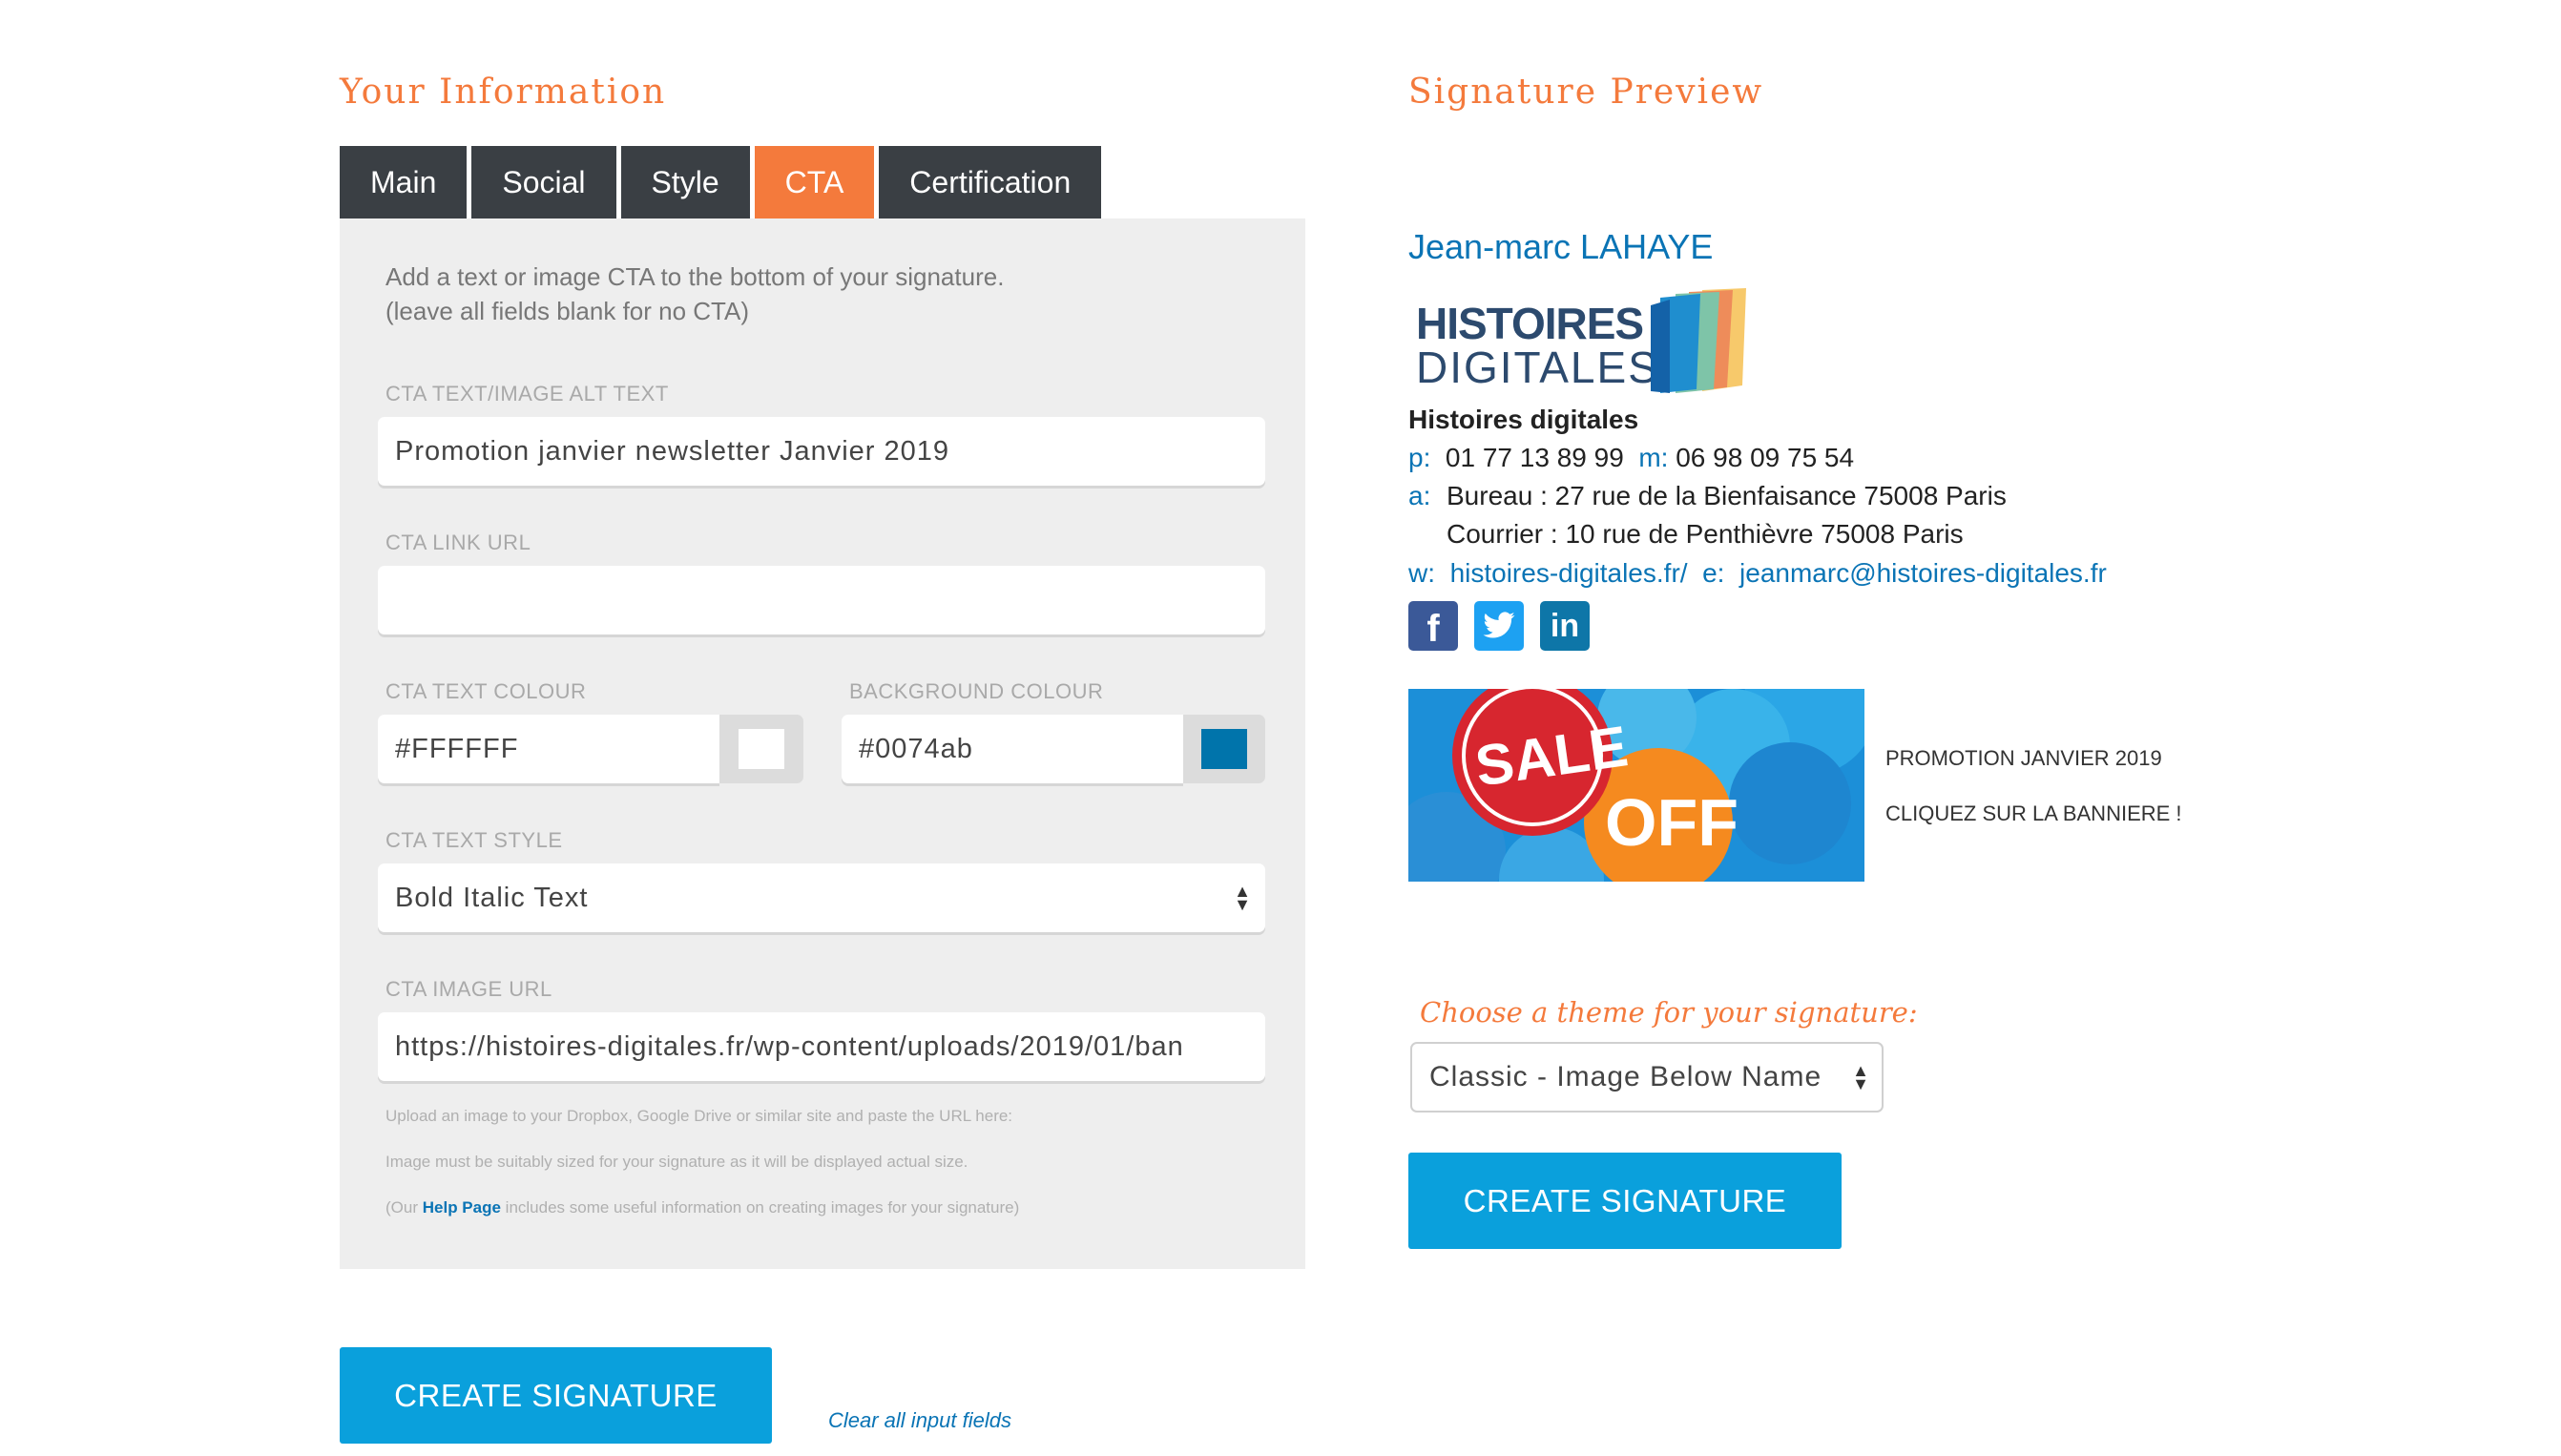 This screenshot has width=2561, height=1456. What do you see at coordinates (1523, 419) in the screenshot?
I see `company-name: Histoires digitales` at bounding box center [1523, 419].